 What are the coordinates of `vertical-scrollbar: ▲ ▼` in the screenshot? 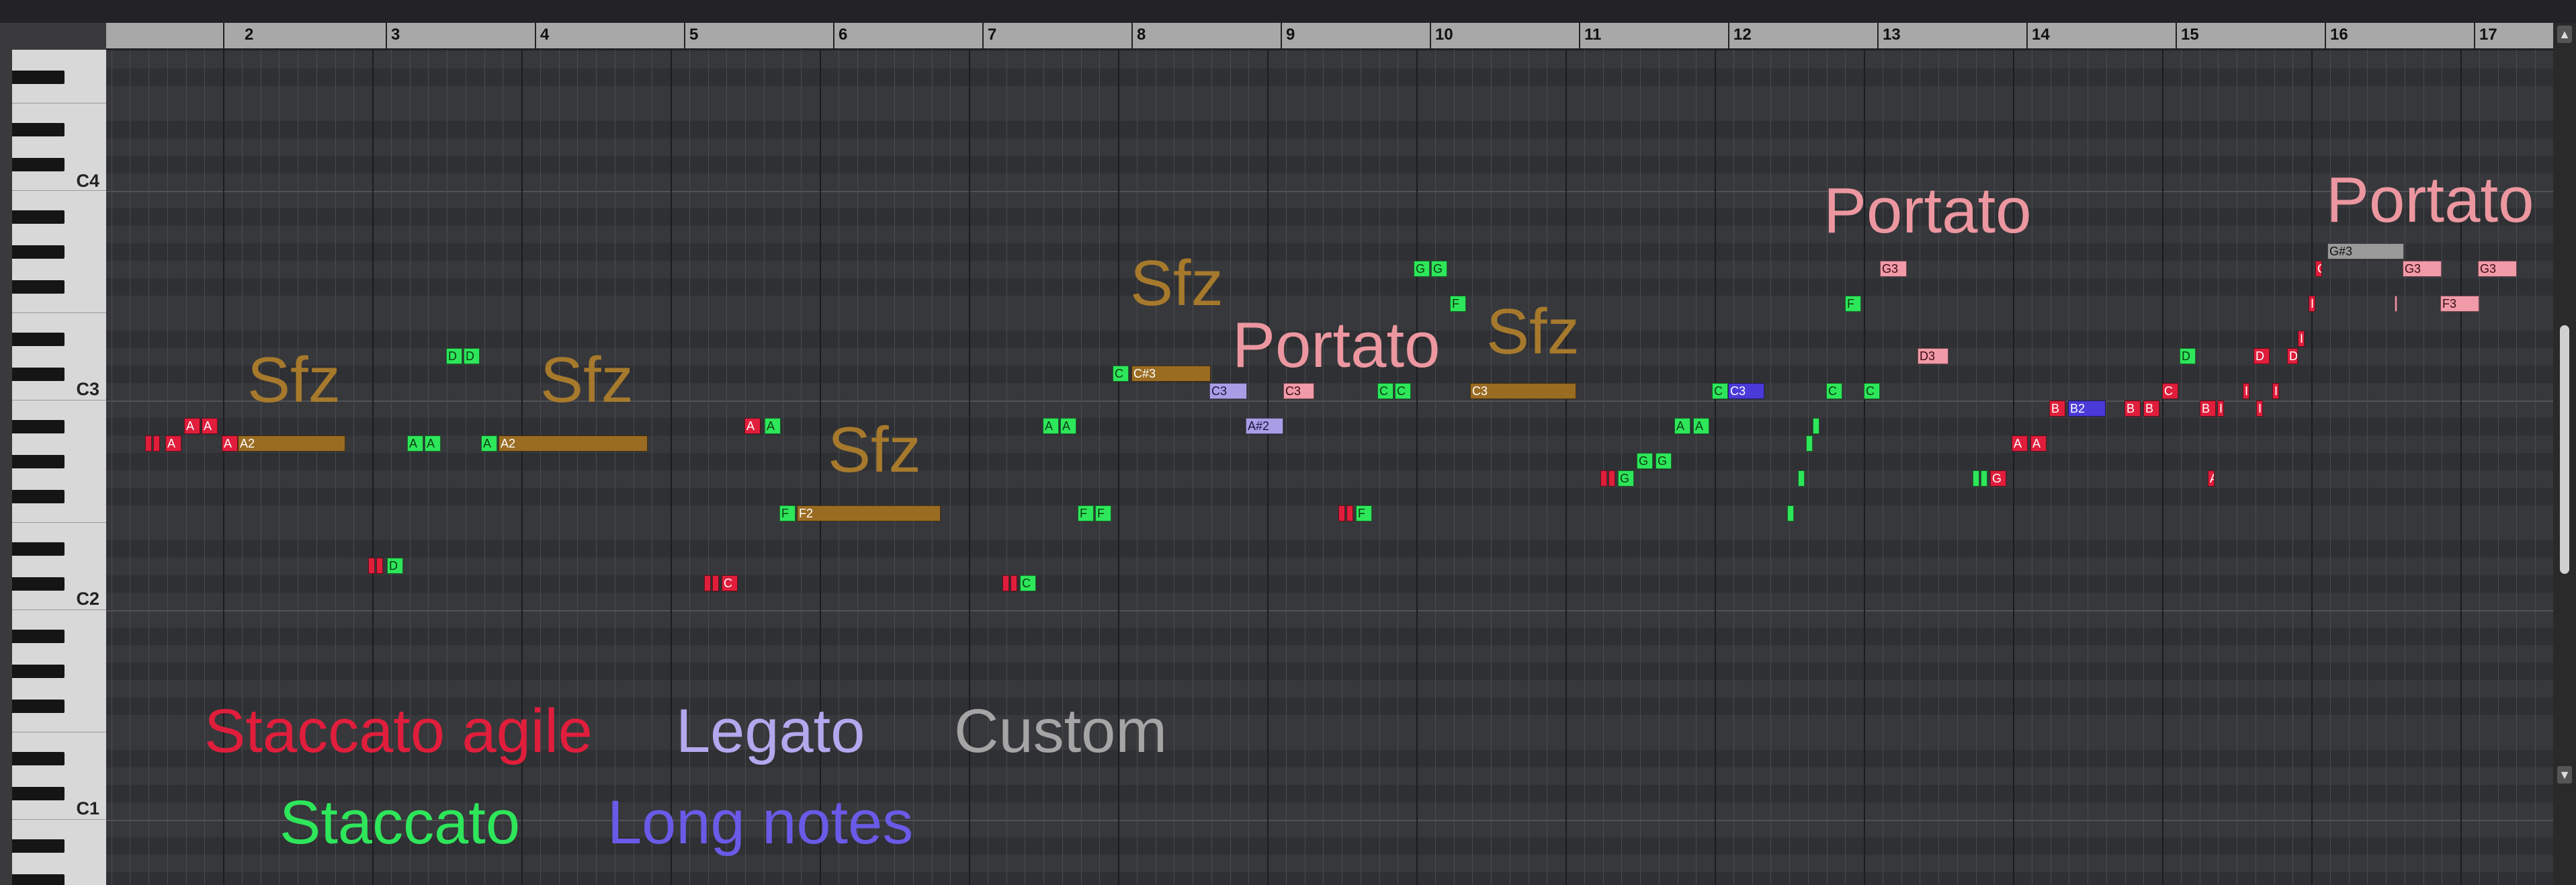 It's located at (2564, 454).